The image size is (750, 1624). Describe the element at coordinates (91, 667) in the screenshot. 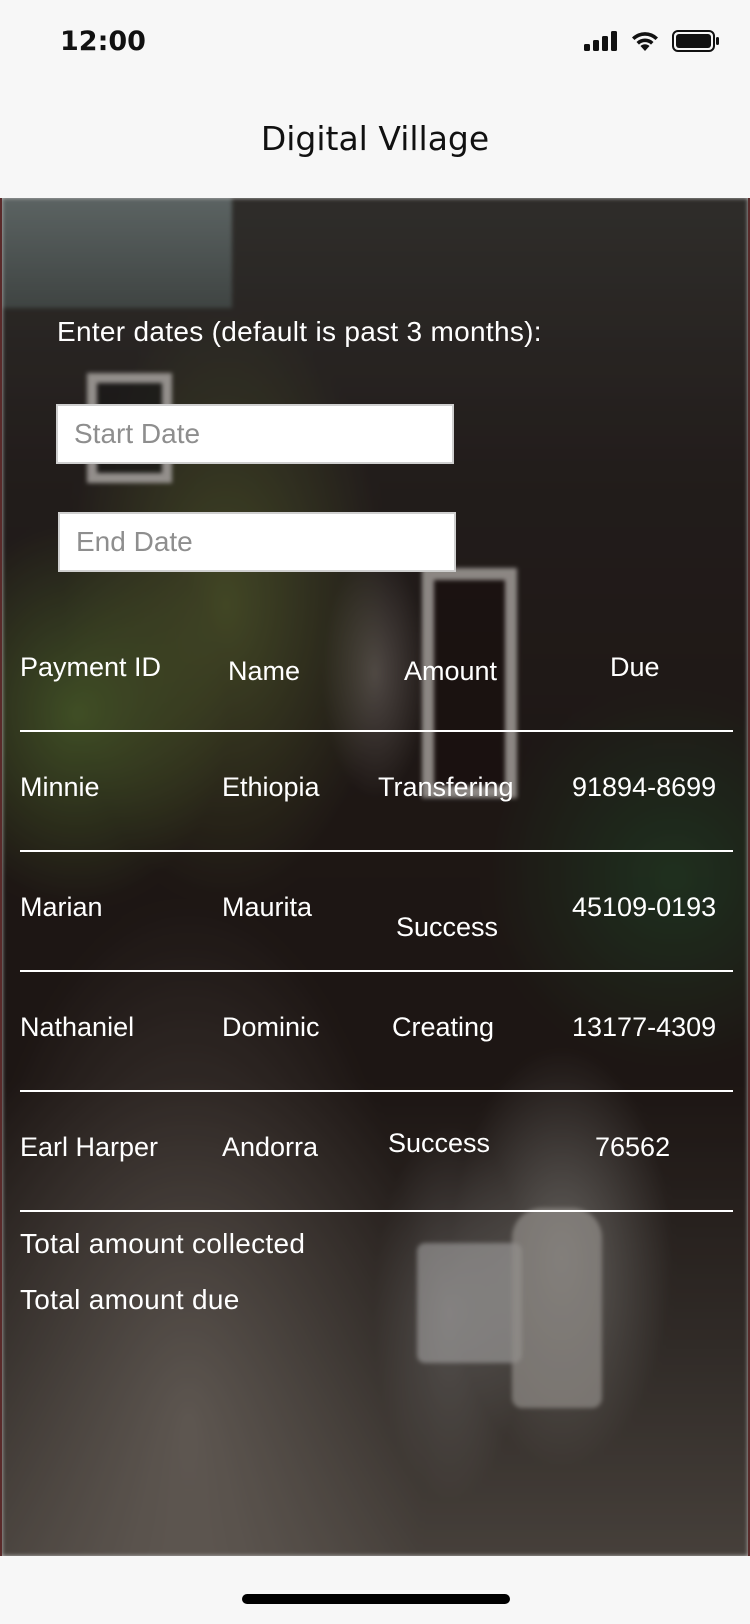

I see `column-header-payment-id: Payment ID` at that location.